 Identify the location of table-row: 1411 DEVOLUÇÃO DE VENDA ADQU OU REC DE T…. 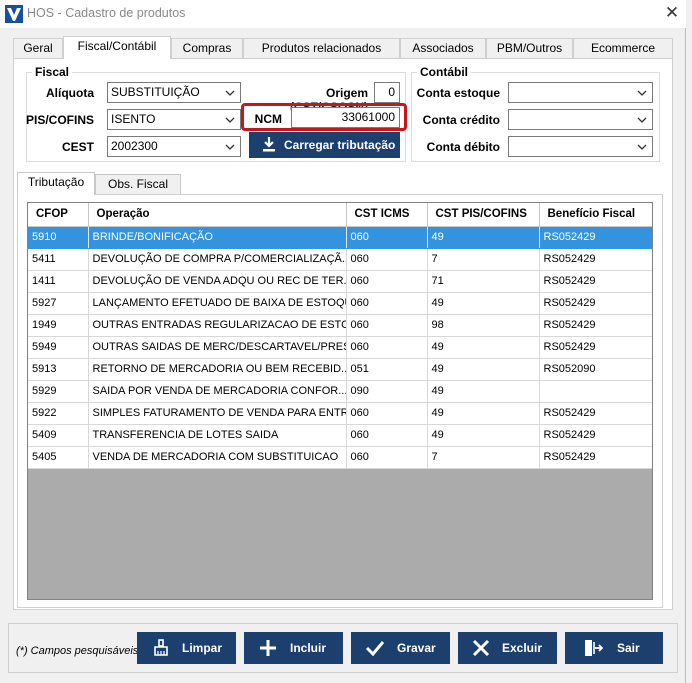
(340, 281).